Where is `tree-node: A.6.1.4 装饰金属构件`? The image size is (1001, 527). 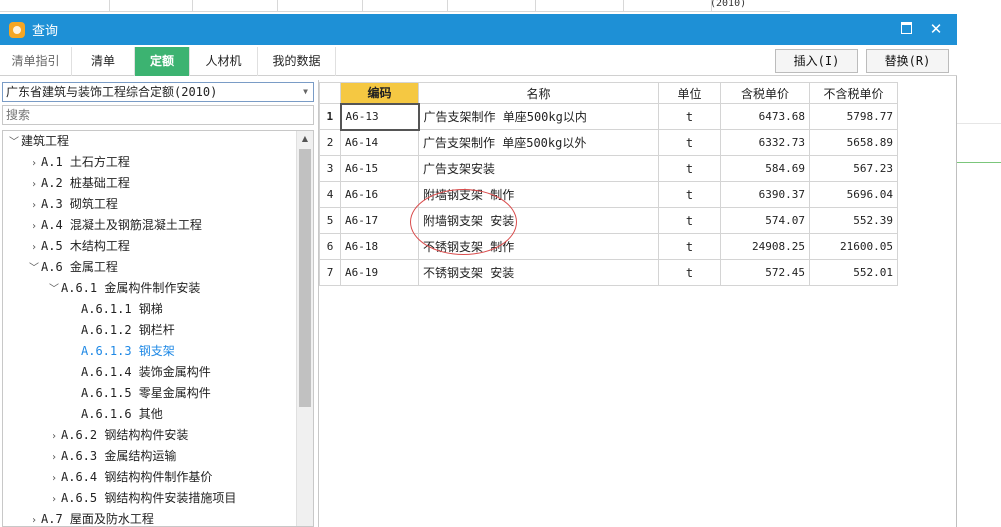
tree-node: A.6.1.4 装饰金属构件 is located at coordinates (107, 372).